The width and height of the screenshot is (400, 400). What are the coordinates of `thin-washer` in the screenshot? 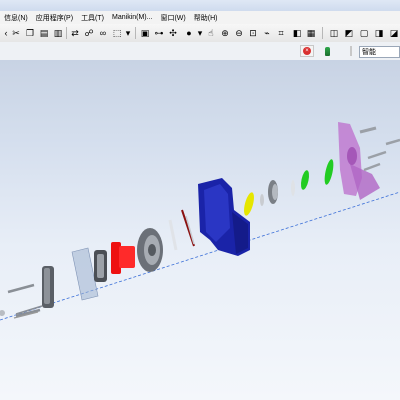 It's located at (293, 188).